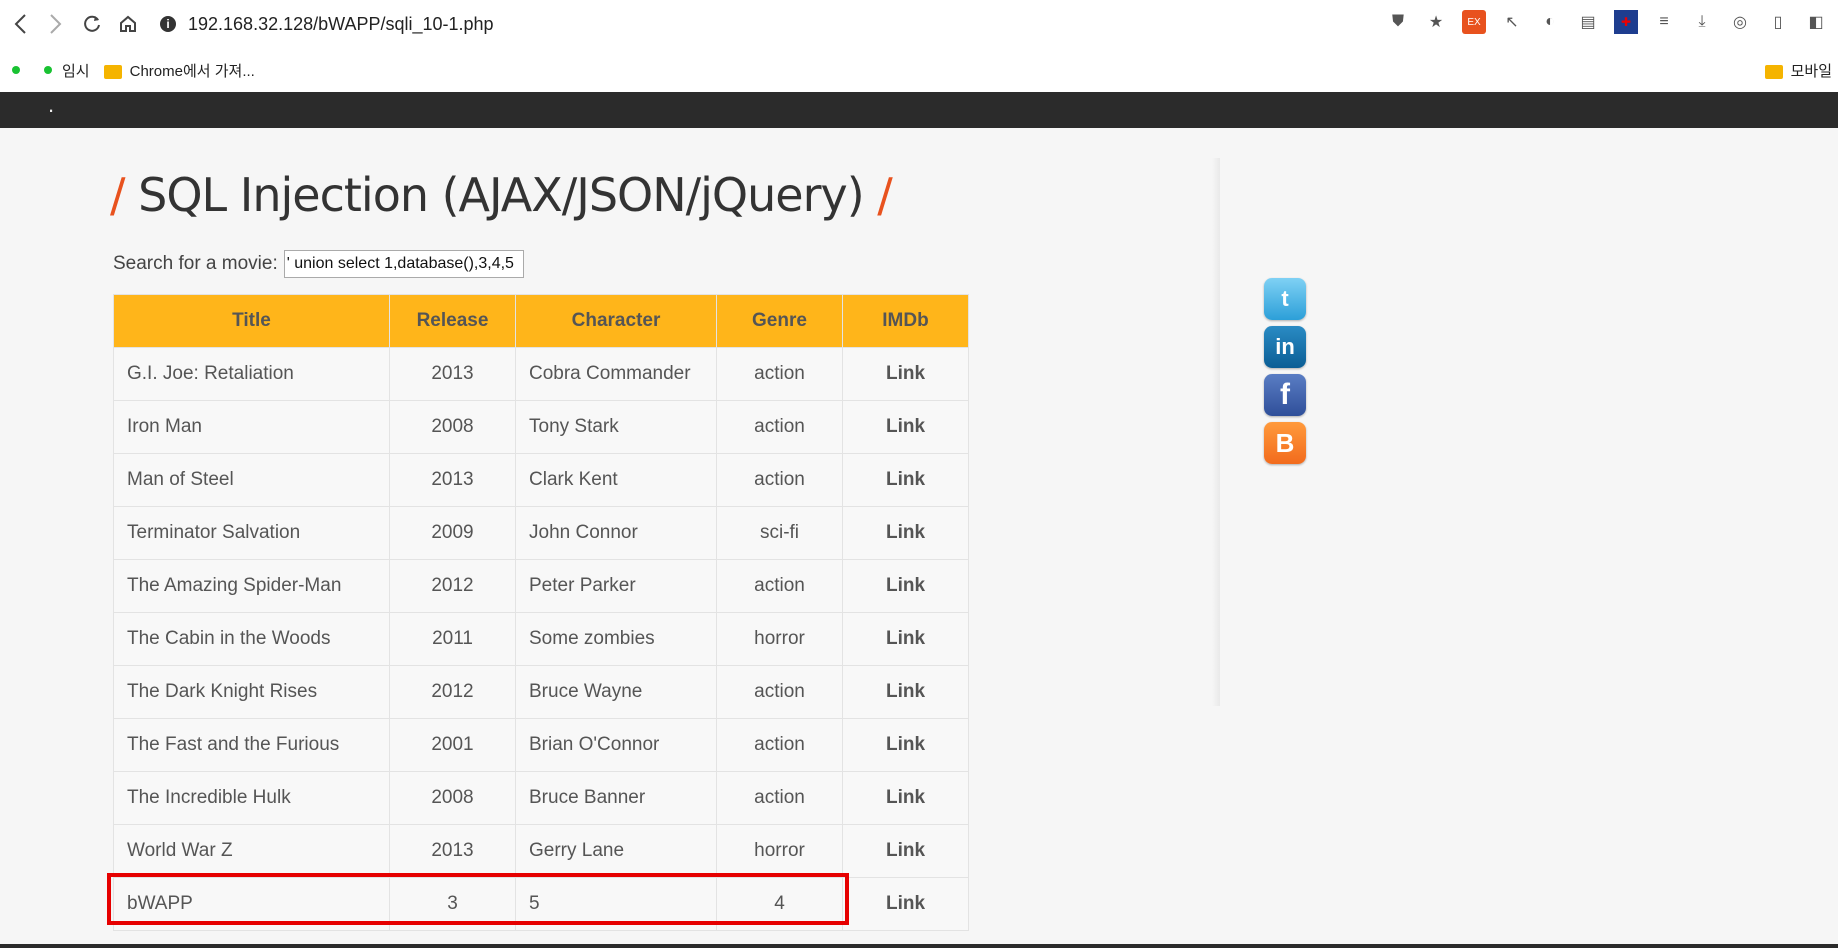  What do you see at coordinates (251, 904) in the screenshot?
I see `cell-title: bWAPP` at bounding box center [251, 904].